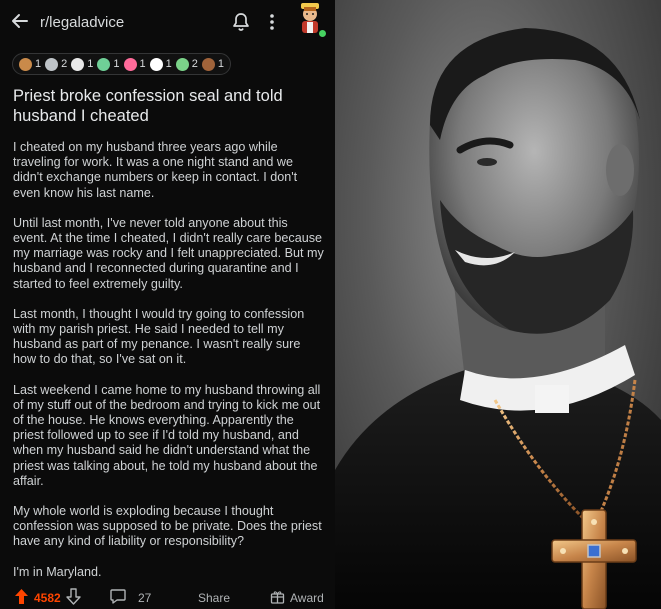  I want to click on comment-count: 27, so click(144, 598).